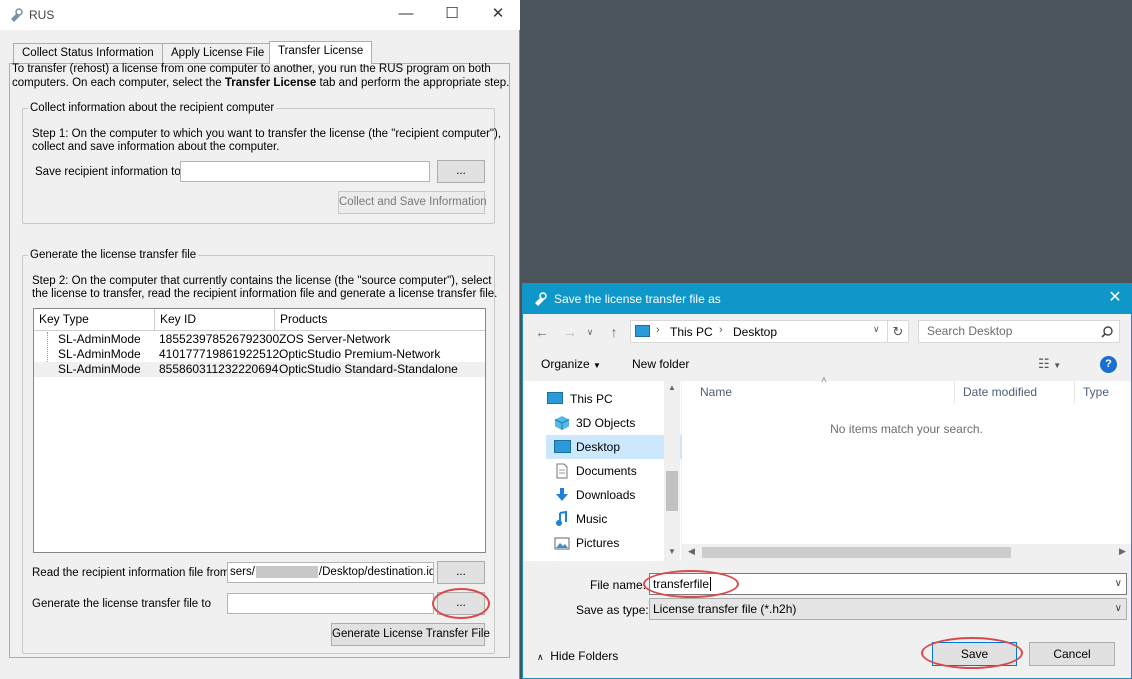 The height and width of the screenshot is (679, 1132). What do you see at coordinates (606, 495) in the screenshot?
I see `nav-label: Downloads` at bounding box center [606, 495].